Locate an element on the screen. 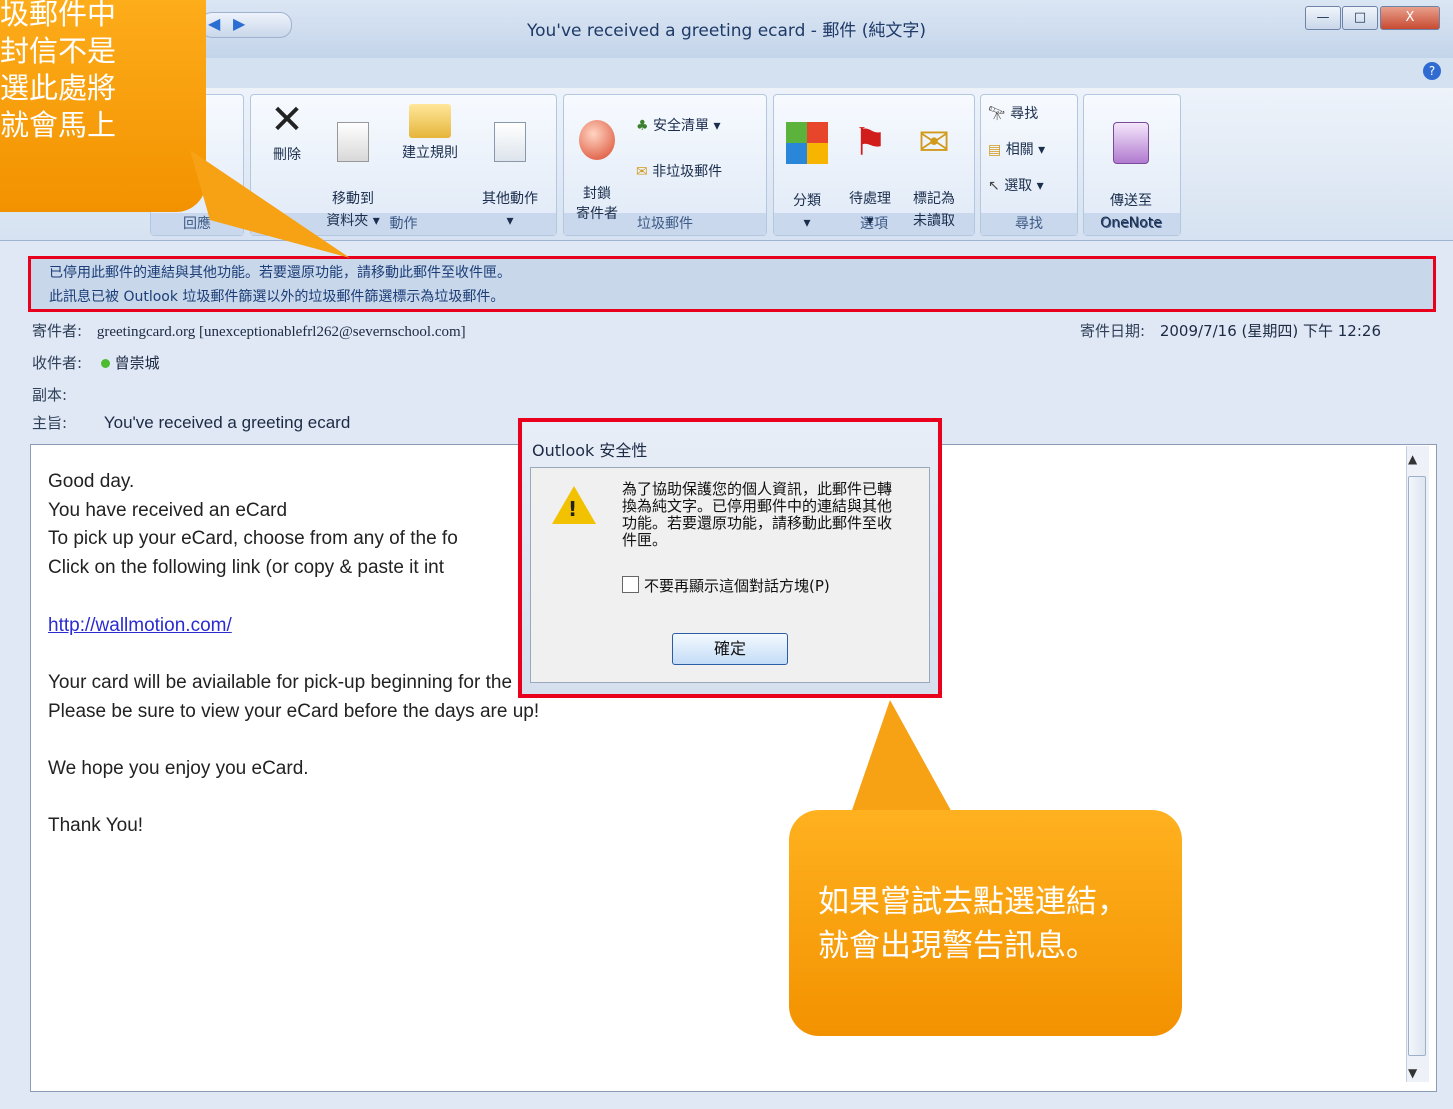 The height and width of the screenshot is (1109, 1453). select-cursor-icon: ↖ is located at coordinates (994, 186).